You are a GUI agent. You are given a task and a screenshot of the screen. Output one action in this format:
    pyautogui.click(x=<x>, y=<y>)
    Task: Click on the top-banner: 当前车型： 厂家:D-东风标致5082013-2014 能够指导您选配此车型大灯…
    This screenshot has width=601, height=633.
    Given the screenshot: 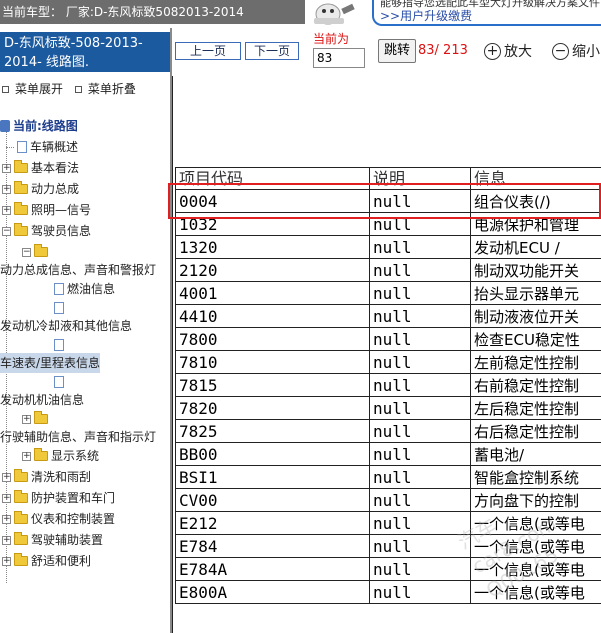 What is the action you would take?
    pyautogui.click(x=300, y=14)
    